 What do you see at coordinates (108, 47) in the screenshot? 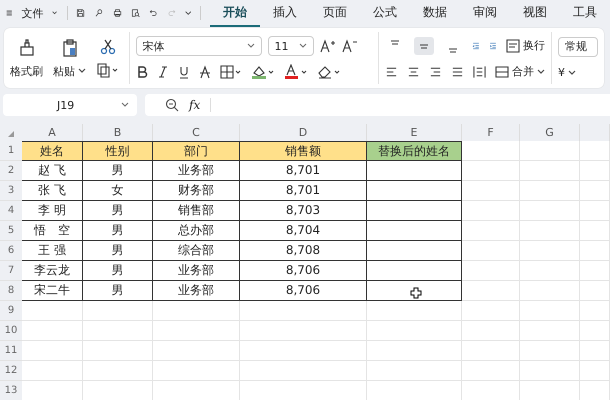
I see `cut-icon` at bounding box center [108, 47].